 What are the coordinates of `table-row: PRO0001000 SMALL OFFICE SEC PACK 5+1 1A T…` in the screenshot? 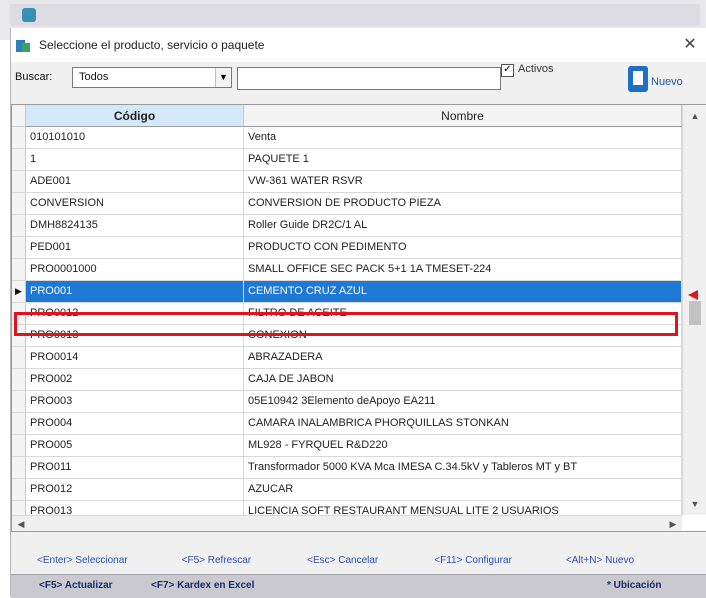 It's located at (347, 270).